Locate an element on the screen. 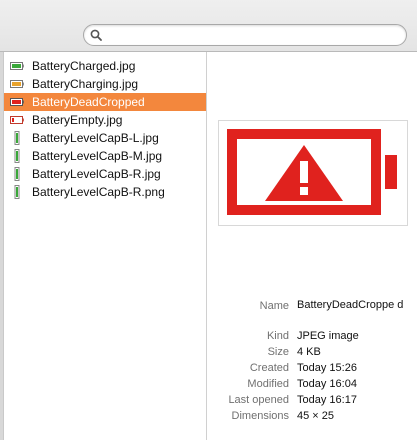 Image resolution: width=417 pixels, height=440 pixels. list-item: BatteryLevelCapB-M.jpg is located at coordinates (105, 156).